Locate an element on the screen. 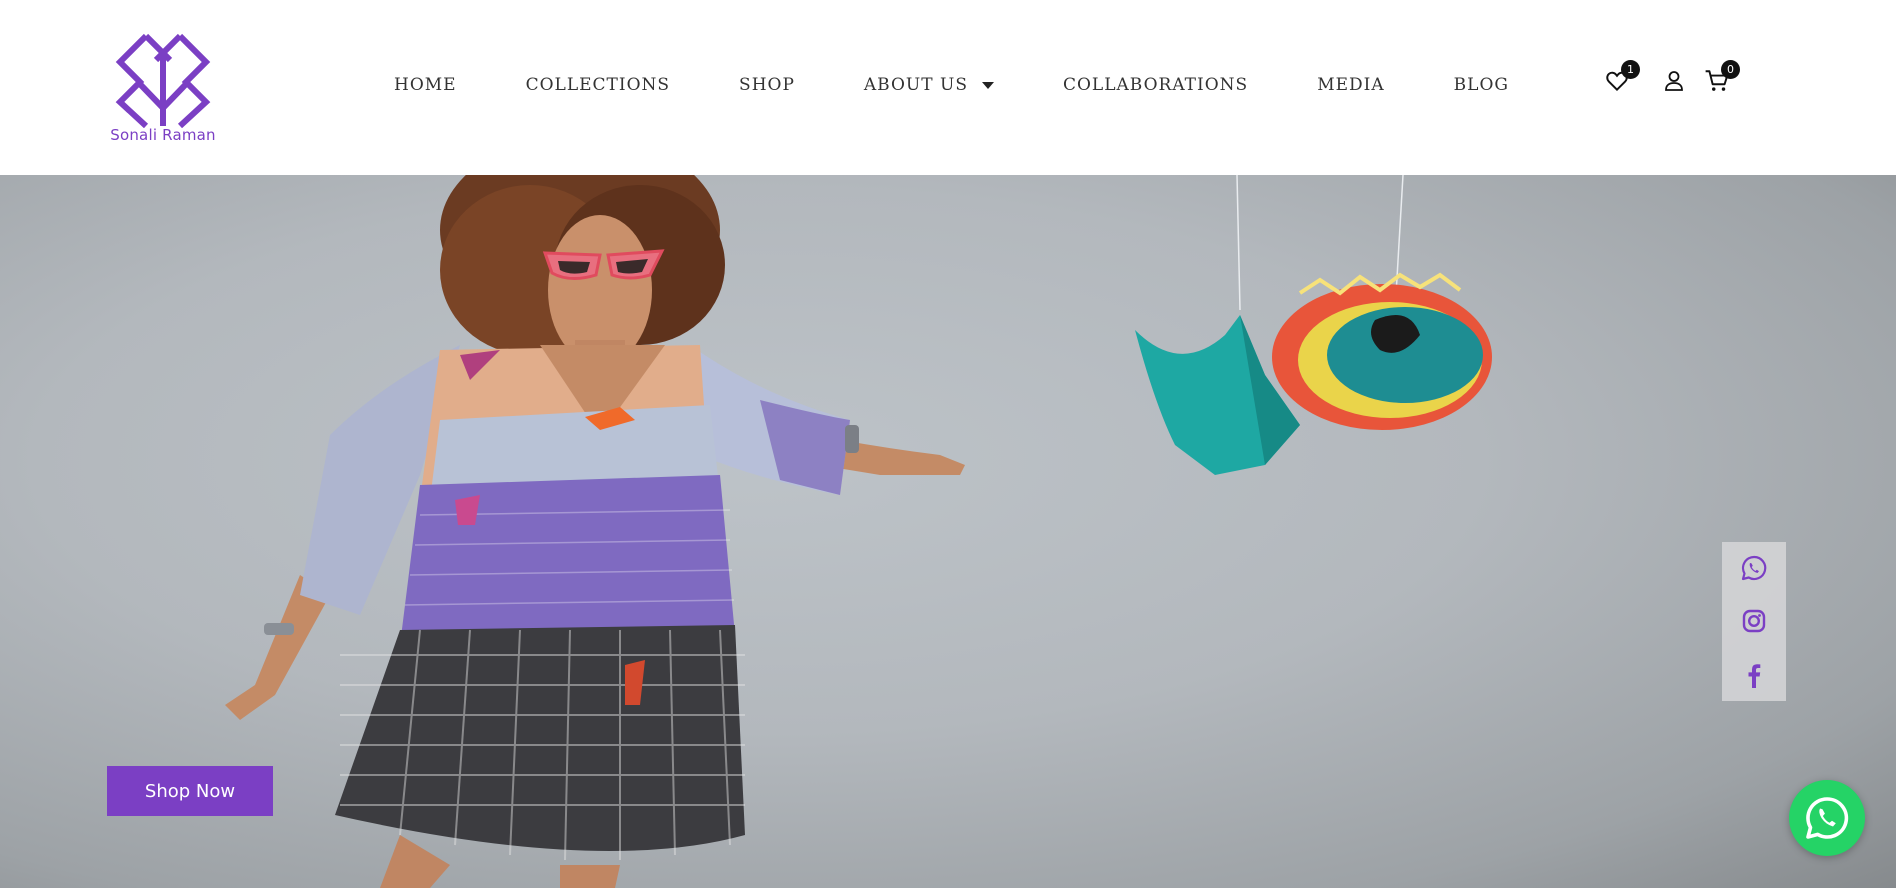  logo-mark is located at coordinates (163, 81).